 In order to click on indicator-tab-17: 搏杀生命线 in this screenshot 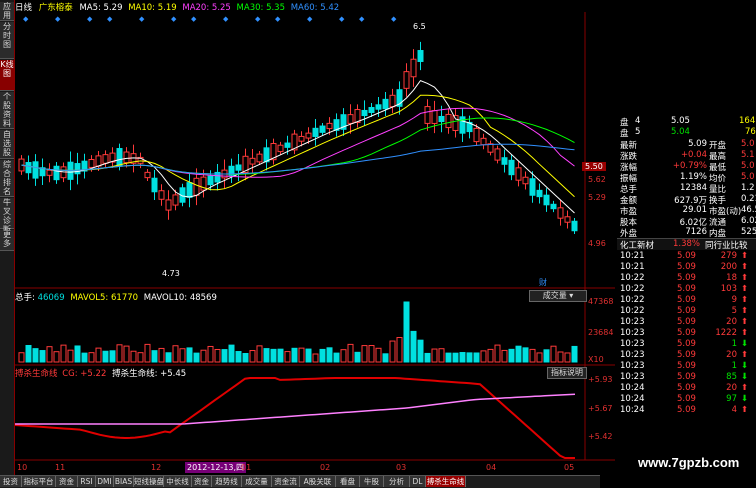, I will do `click(446, 481)`.